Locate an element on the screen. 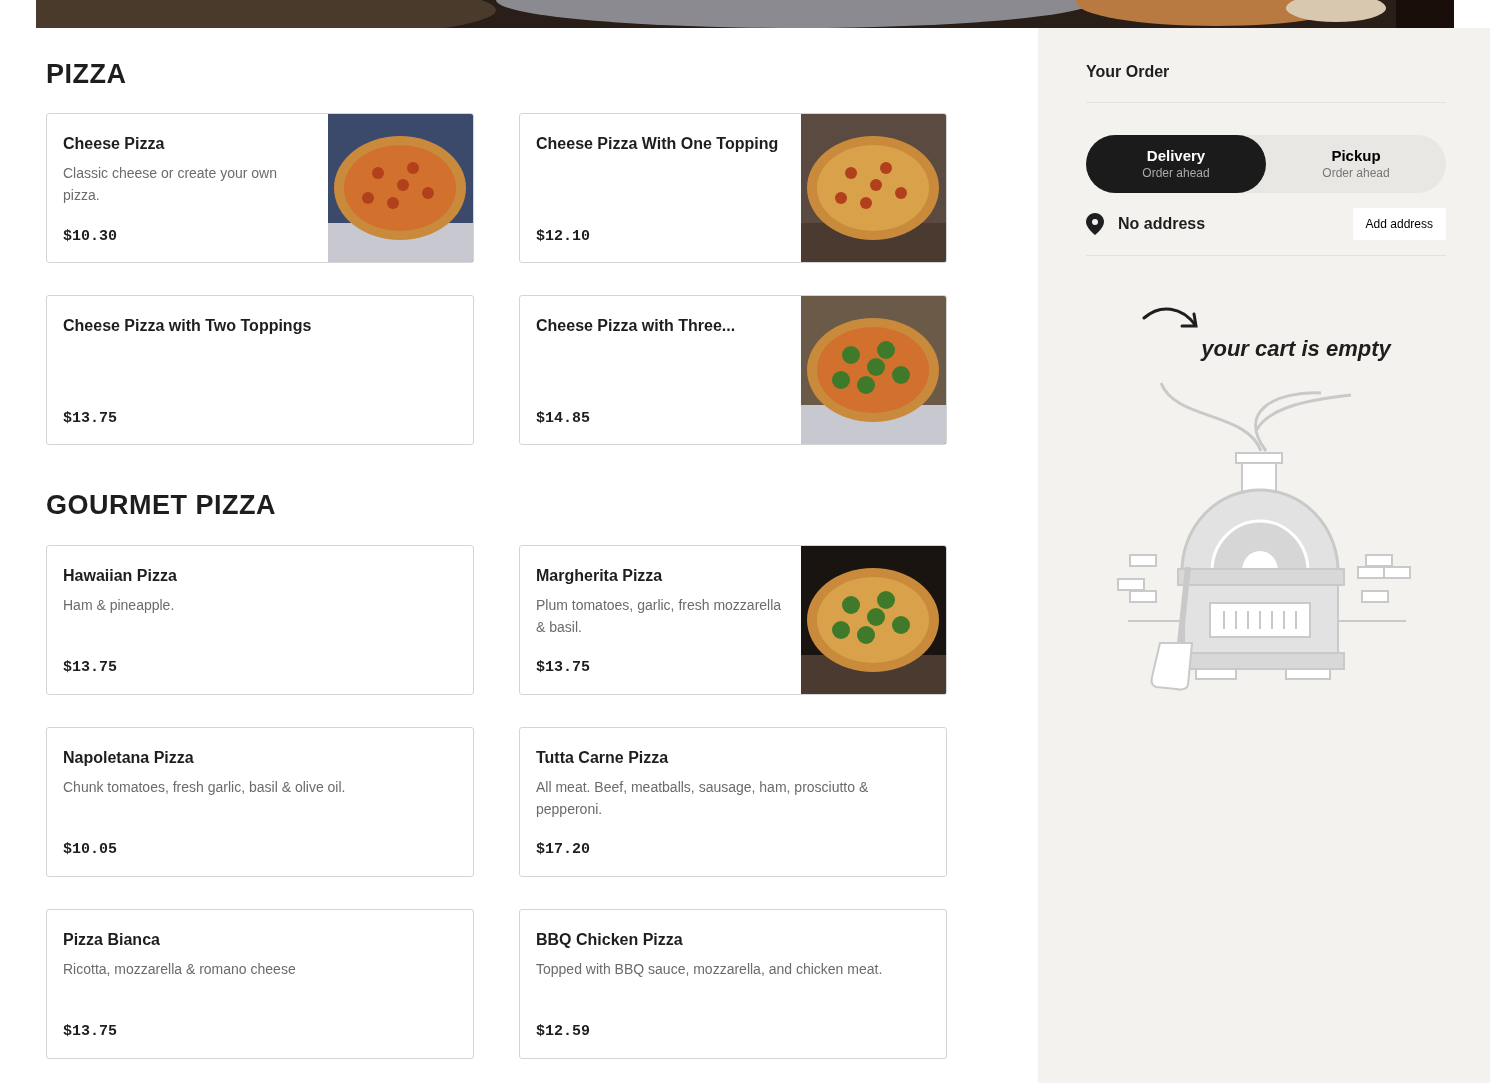 The width and height of the screenshot is (1490, 1083). empty-cart-message: your cart is empty is located at coordinates (1296, 349).